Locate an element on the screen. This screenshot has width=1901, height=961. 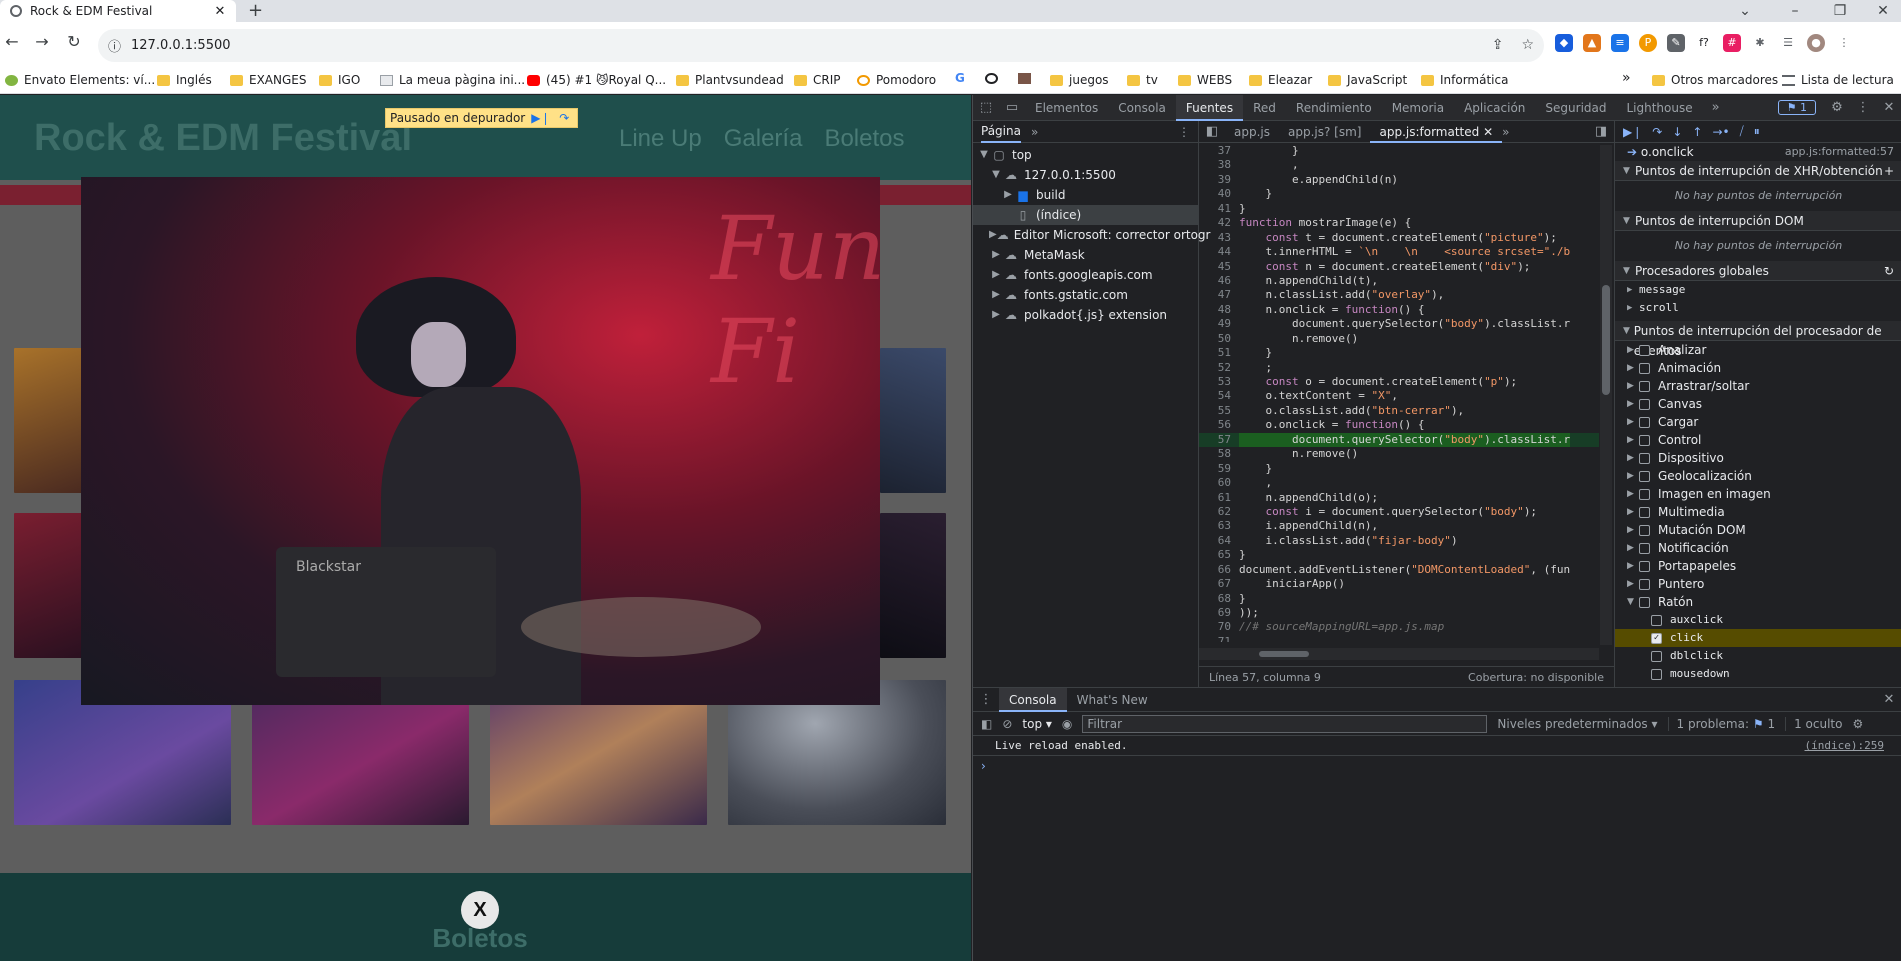
line-number: 55 is located at coordinates (1219, 411).